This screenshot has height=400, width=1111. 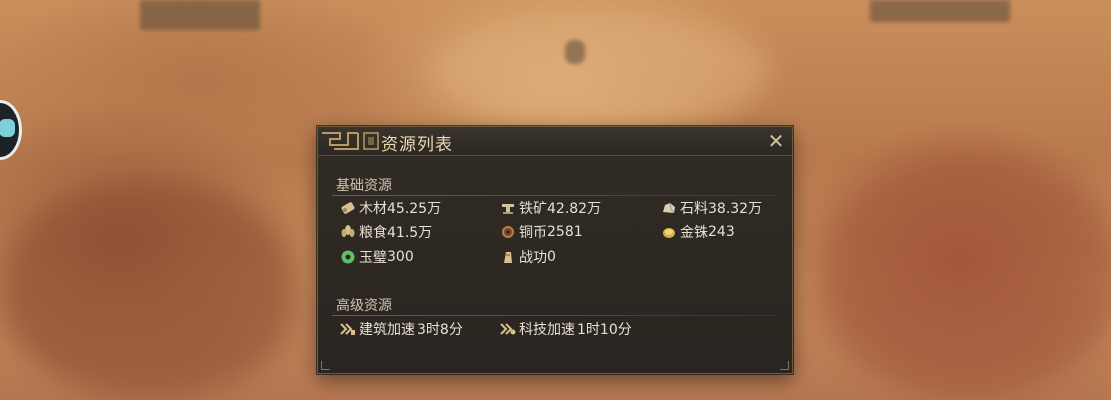 What do you see at coordinates (508, 257) in the screenshot?
I see `merit-icon` at bounding box center [508, 257].